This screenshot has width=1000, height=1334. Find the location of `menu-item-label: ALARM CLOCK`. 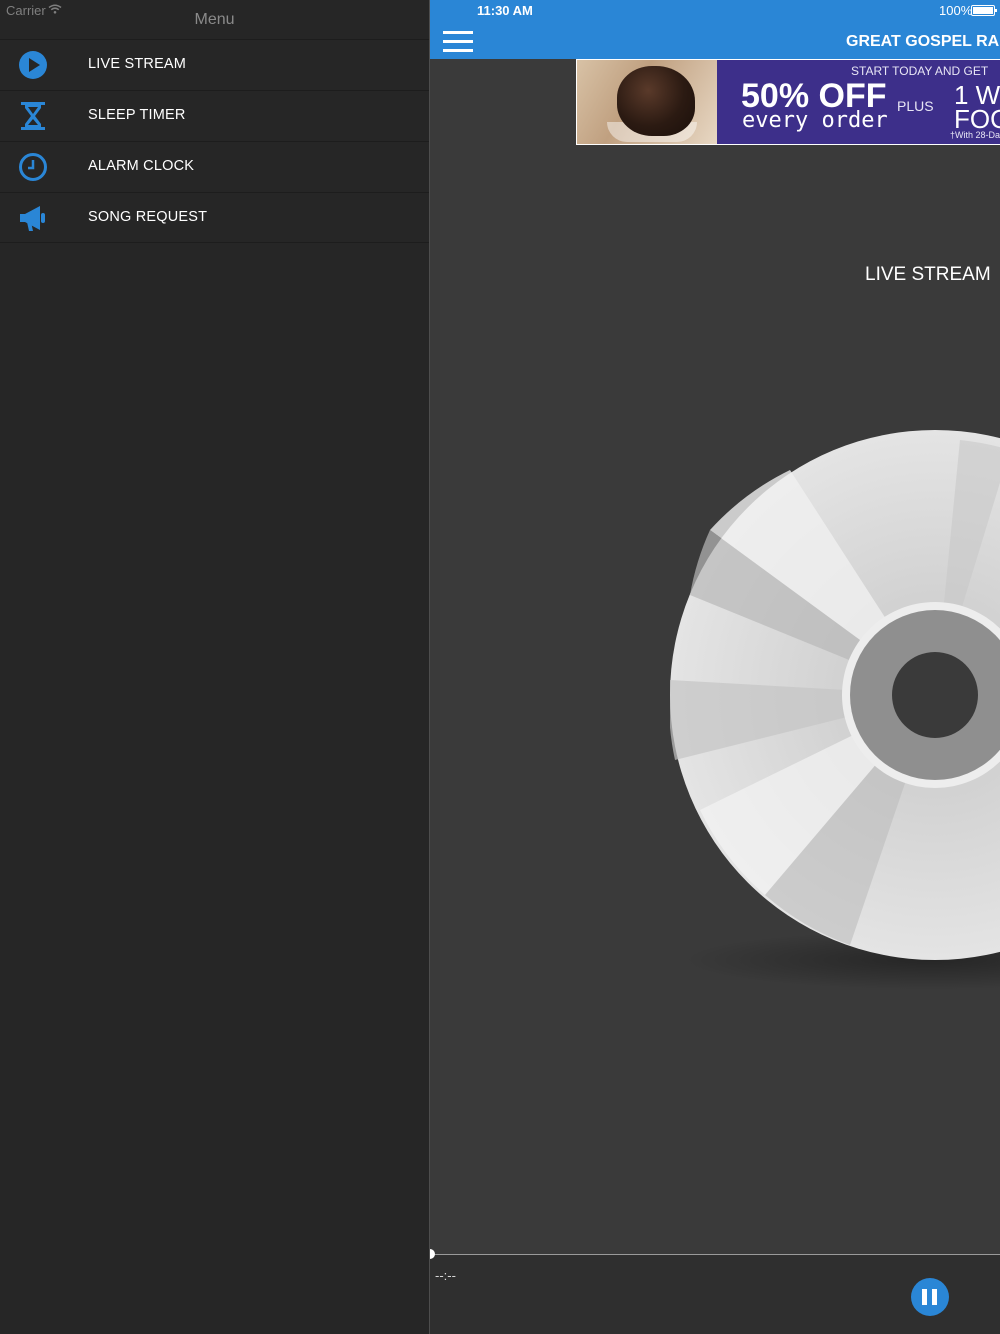

menu-item-label: ALARM CLOCK is located at coordinates (141, 166).